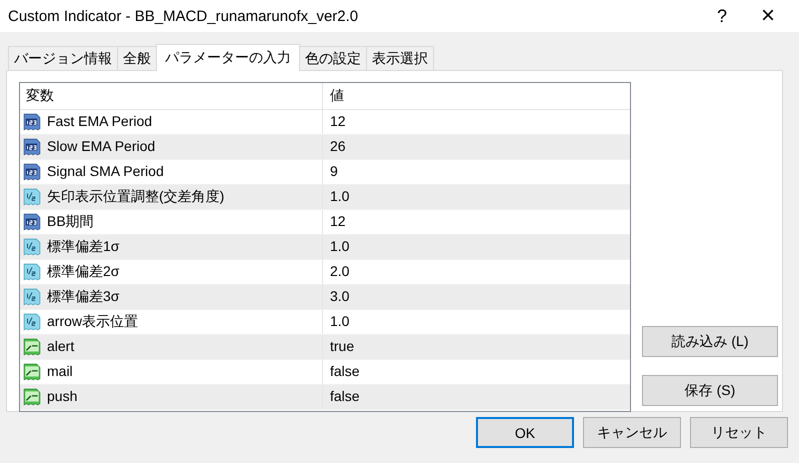 Image resolution: width=799 pixels, height=463 pixels. Describe the element at coordinates (228, 57) in the screenshot. I see `tab: パラメーターの入力` at that location.